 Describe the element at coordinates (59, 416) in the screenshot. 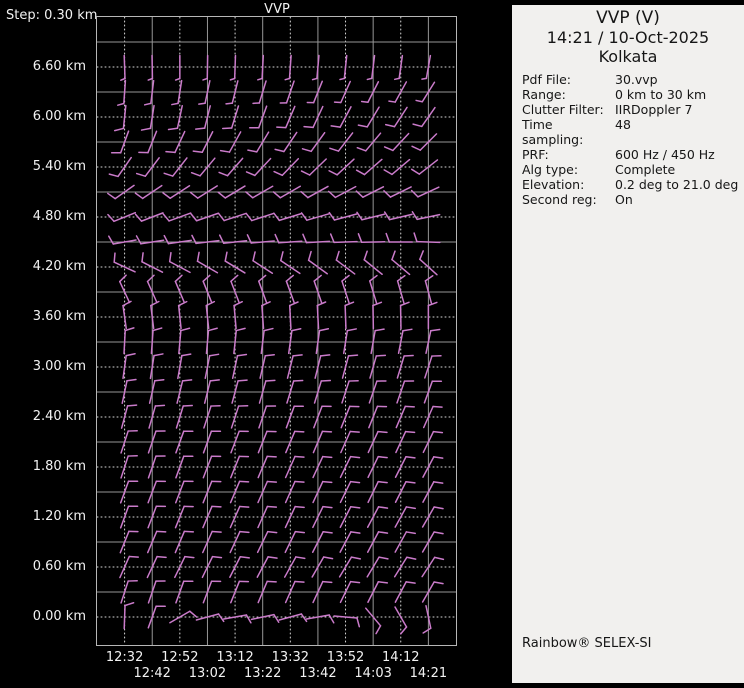

I see `altitude-label: 2.40 km` at that location.